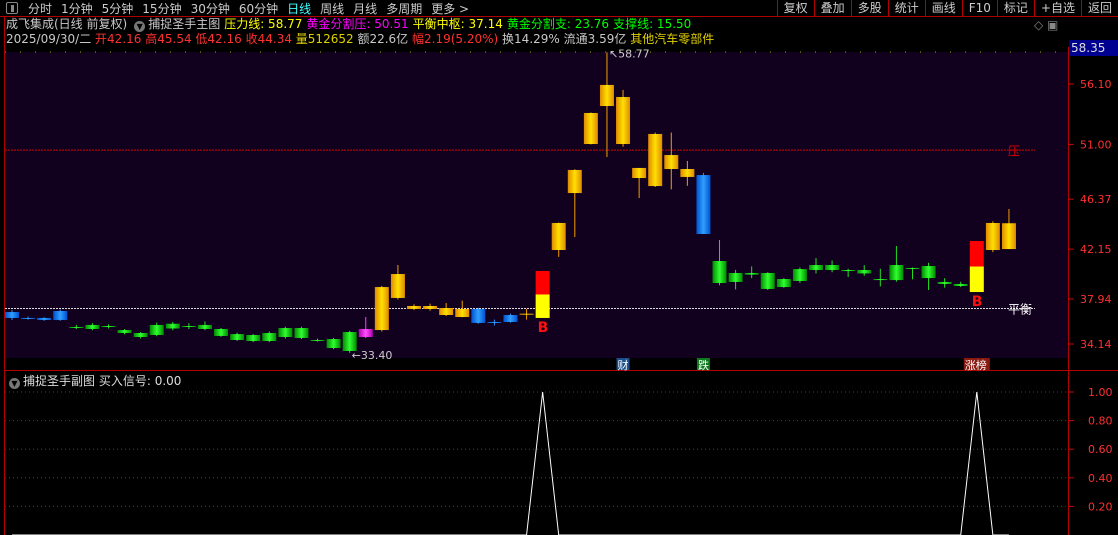  Describe the element at coordinates (1100, 478) in the screenshot. I see `sub-axis-label: 0.40` at that location.